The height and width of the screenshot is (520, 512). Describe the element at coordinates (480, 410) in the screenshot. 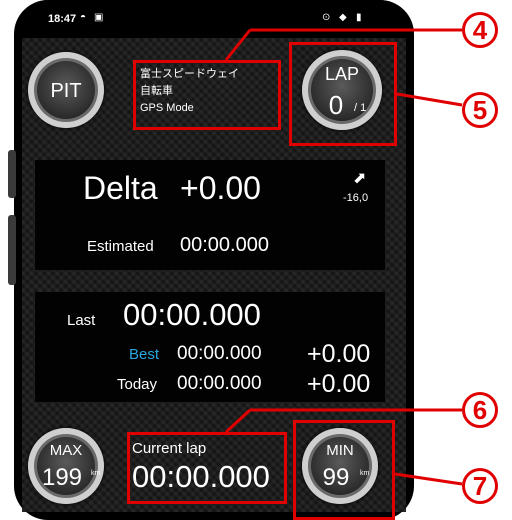

I see `callout-6: 6` at that location.